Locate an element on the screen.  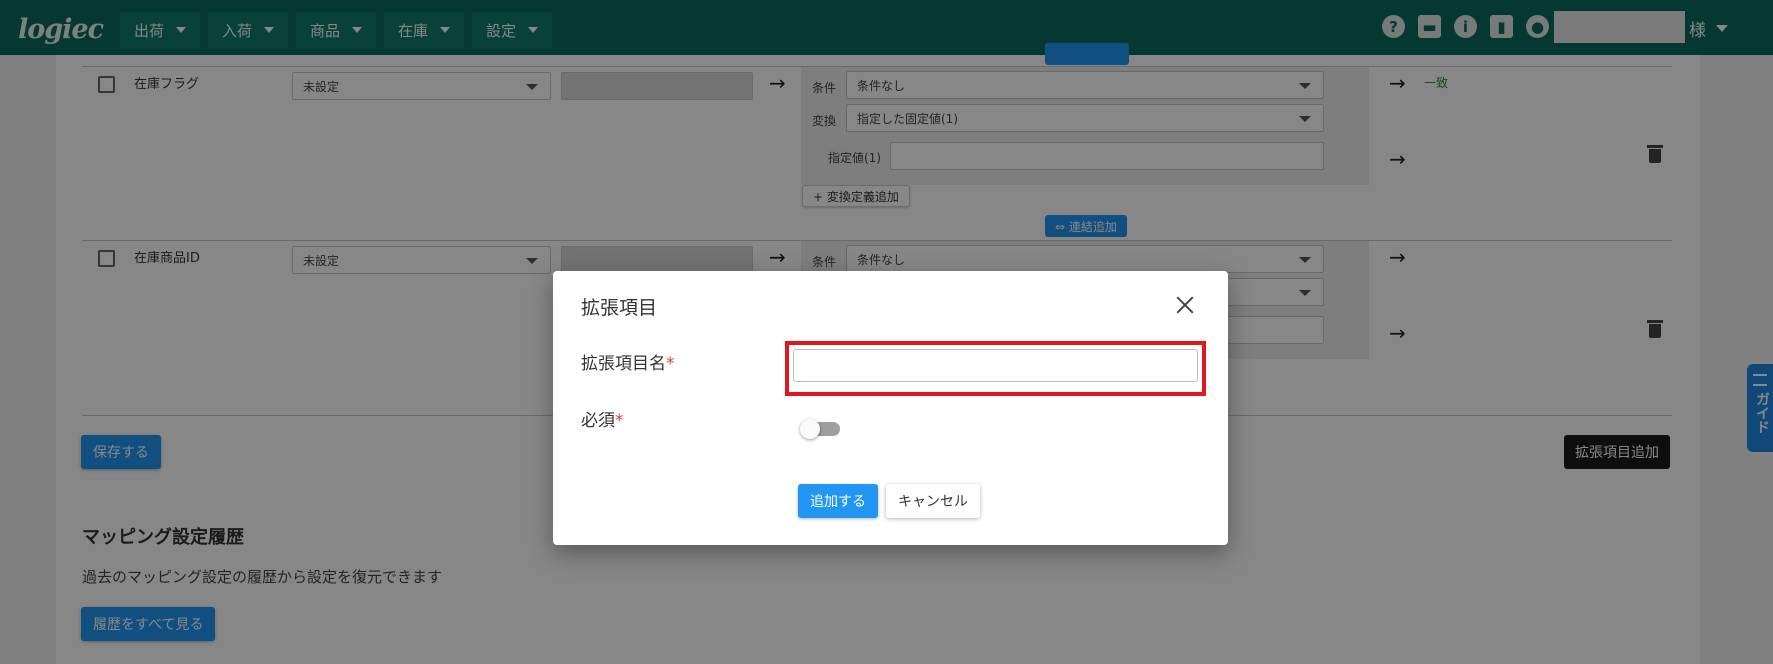
toggle-knob is located at coordinates (810, 429).